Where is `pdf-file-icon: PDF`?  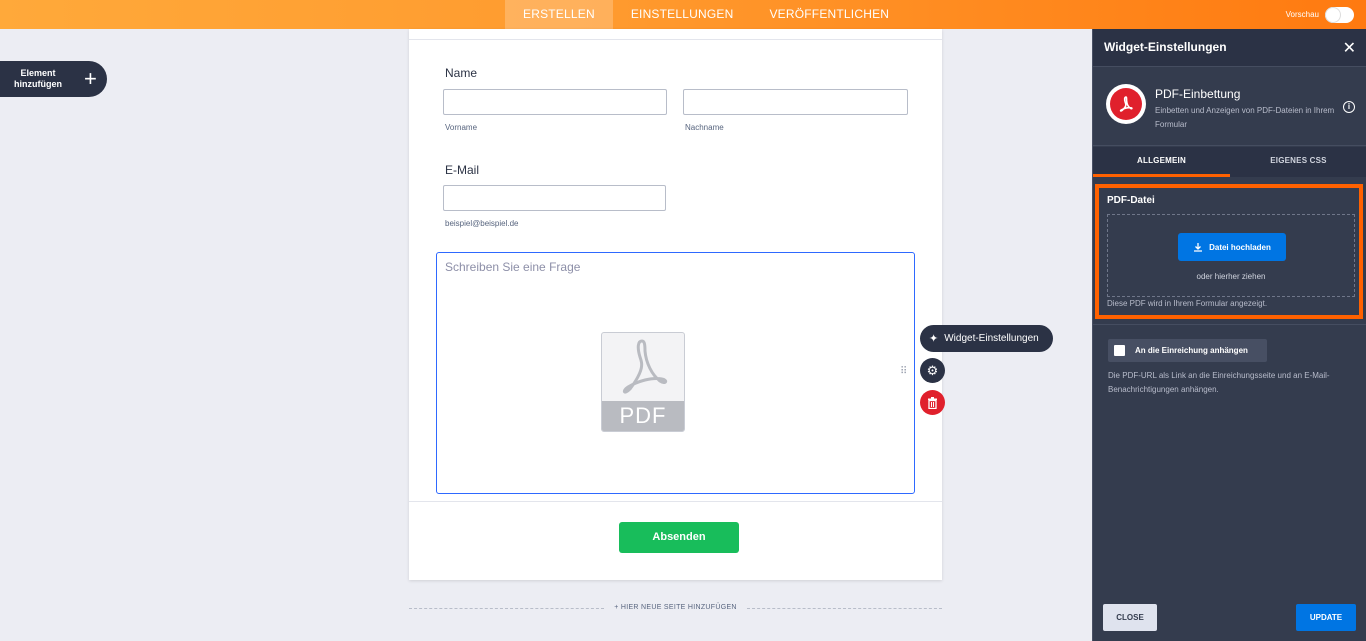
pdf-file-icon: PDF is located at coordinates (643, 382).